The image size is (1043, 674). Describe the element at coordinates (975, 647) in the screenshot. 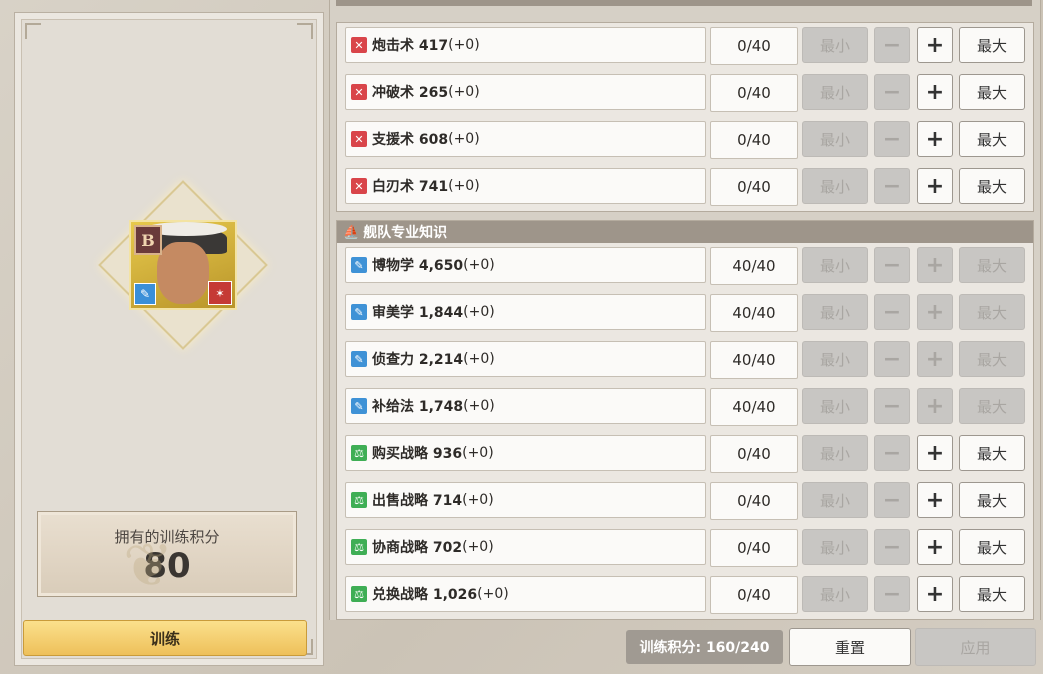

I see `apply-button: 应用` at that location.